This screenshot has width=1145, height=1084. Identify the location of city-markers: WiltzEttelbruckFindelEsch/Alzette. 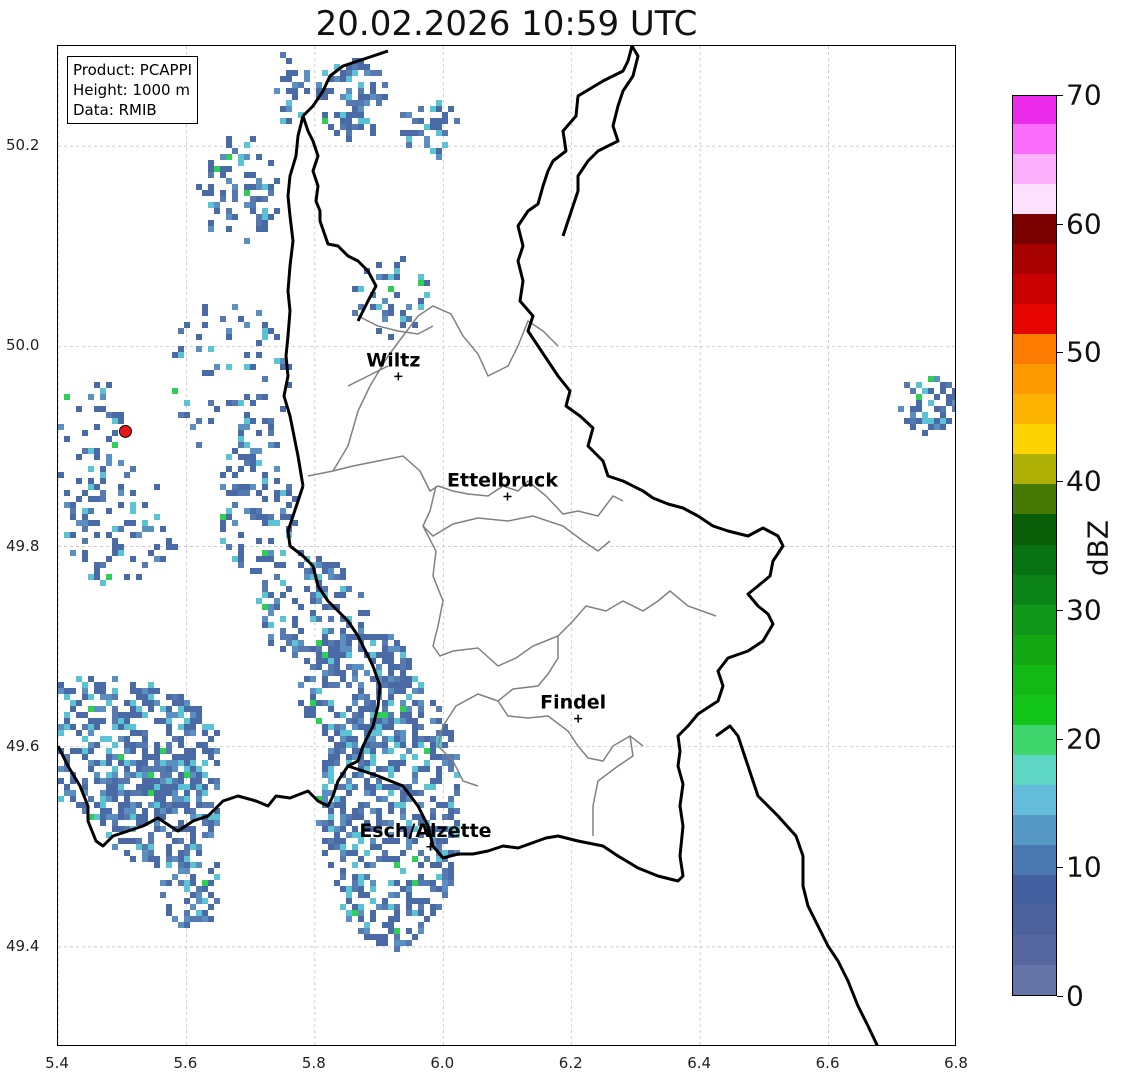
(482, 600).